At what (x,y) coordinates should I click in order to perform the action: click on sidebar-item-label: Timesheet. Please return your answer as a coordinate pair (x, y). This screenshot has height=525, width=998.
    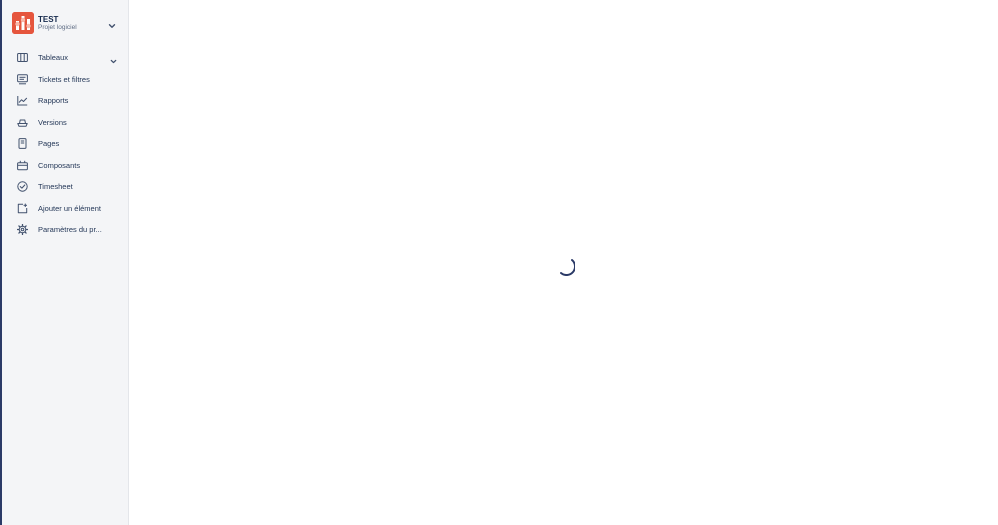
    Looking at the image, I should click on (55, 186).